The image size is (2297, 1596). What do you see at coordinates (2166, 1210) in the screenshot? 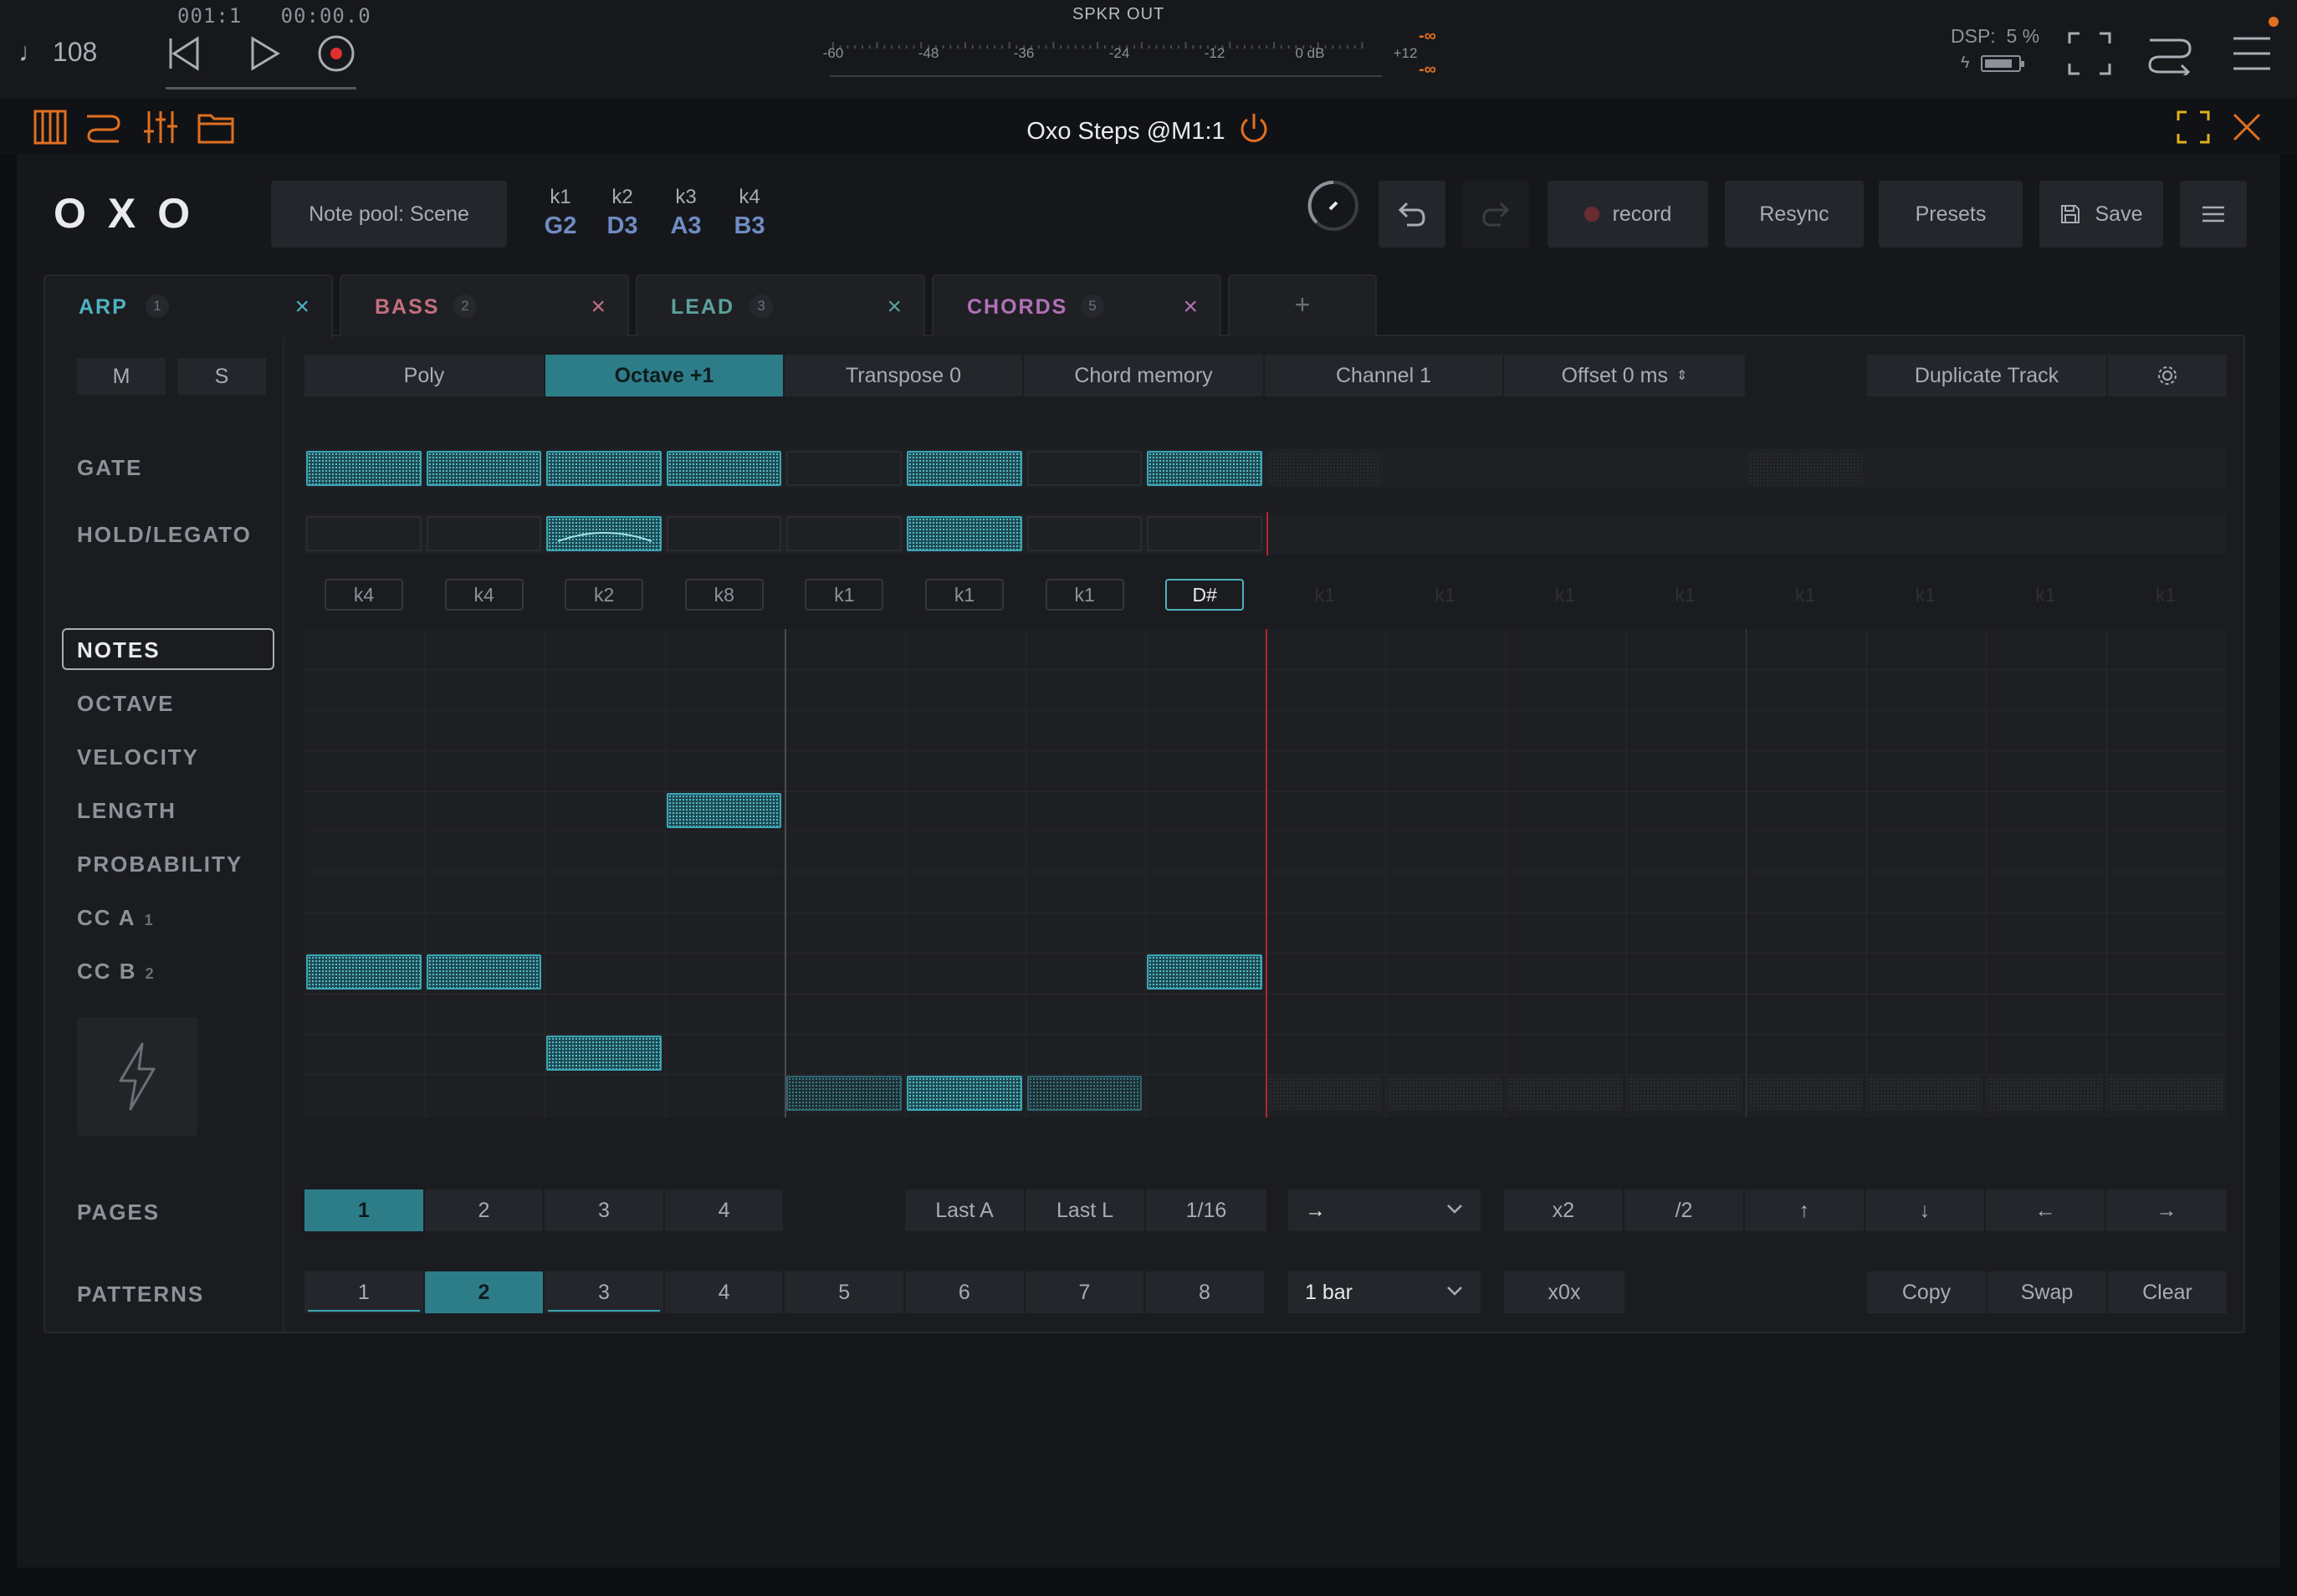
I see `shift-right-button: →` at bounding box center [2166, 1210].